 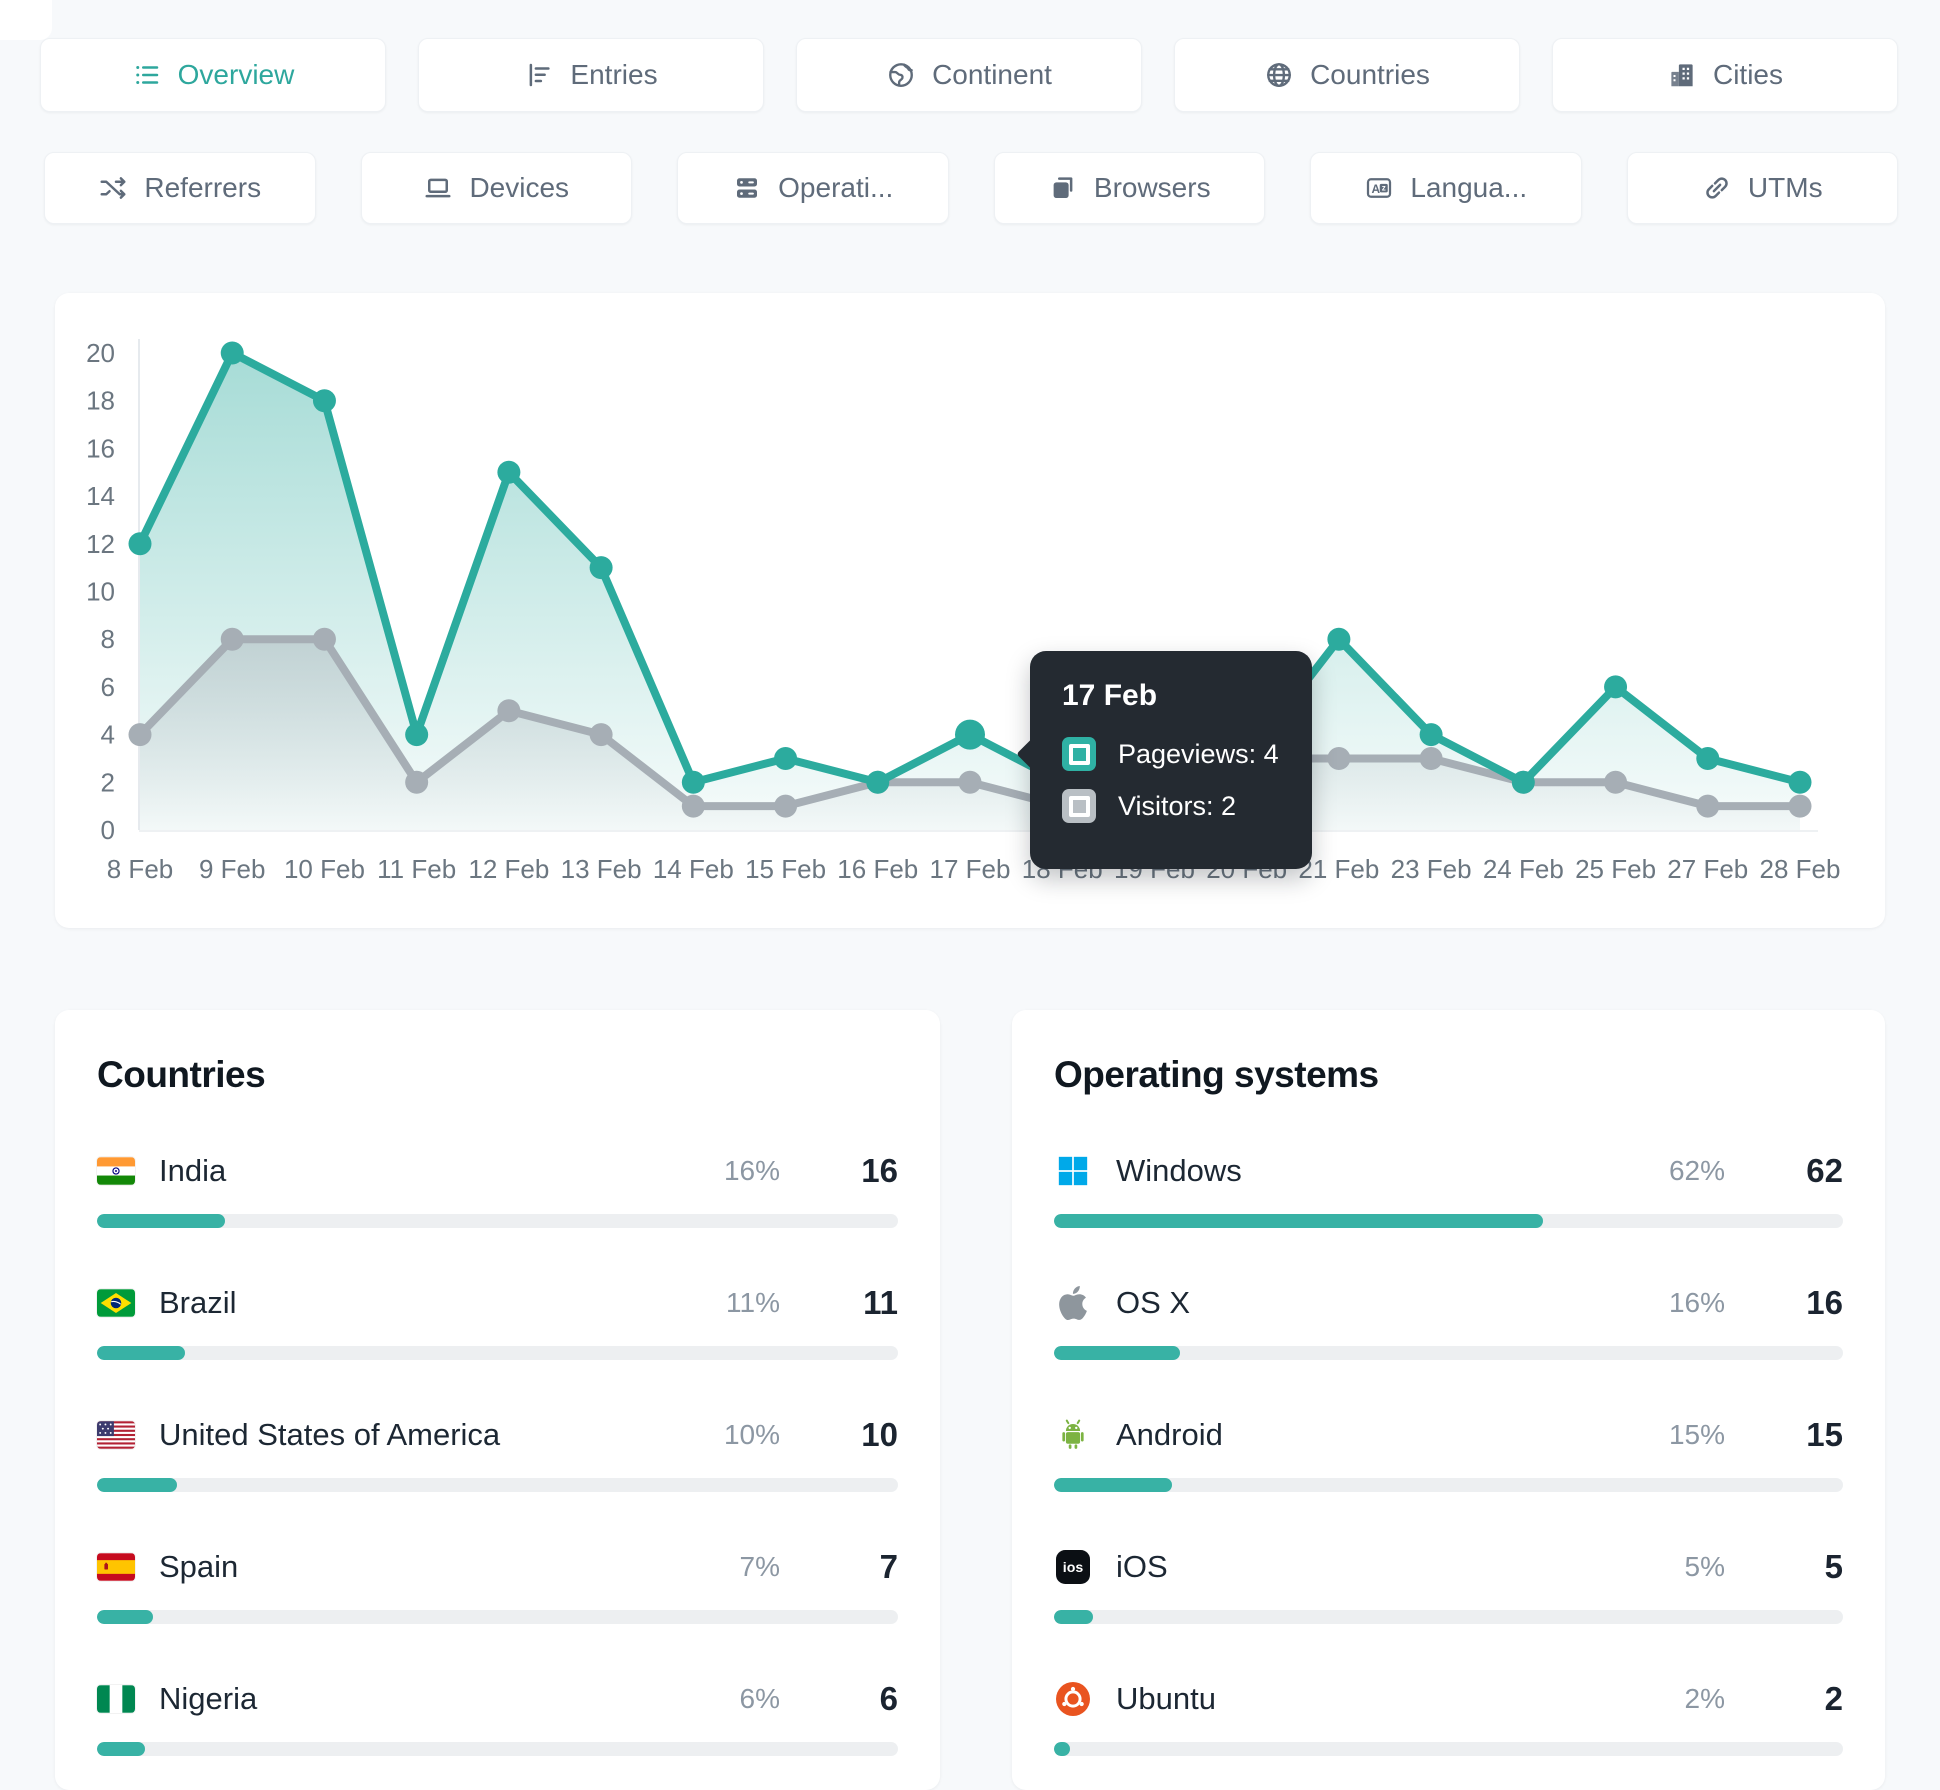 What do you see at coordinates (1696, 1170) in the screenshot?
I see `os-percent: 62%` at bounding box center [1696, 1170].